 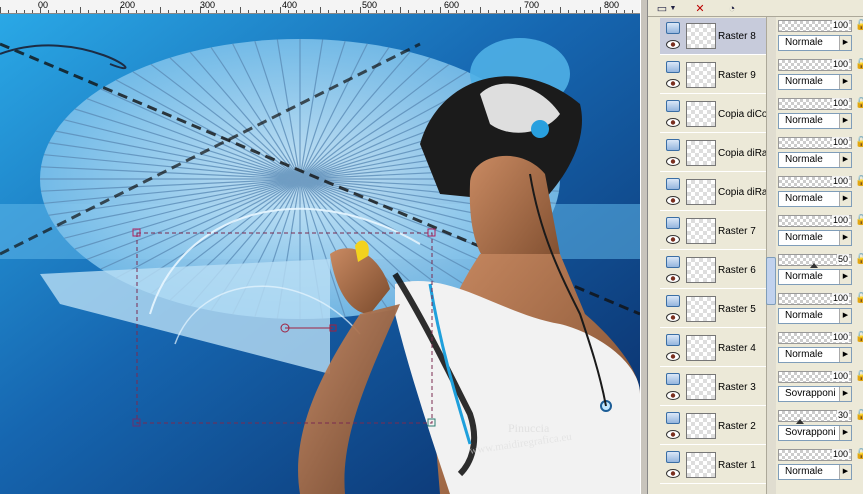 I want to click on layer-info: Raster 9, so click(x=713, y=75).